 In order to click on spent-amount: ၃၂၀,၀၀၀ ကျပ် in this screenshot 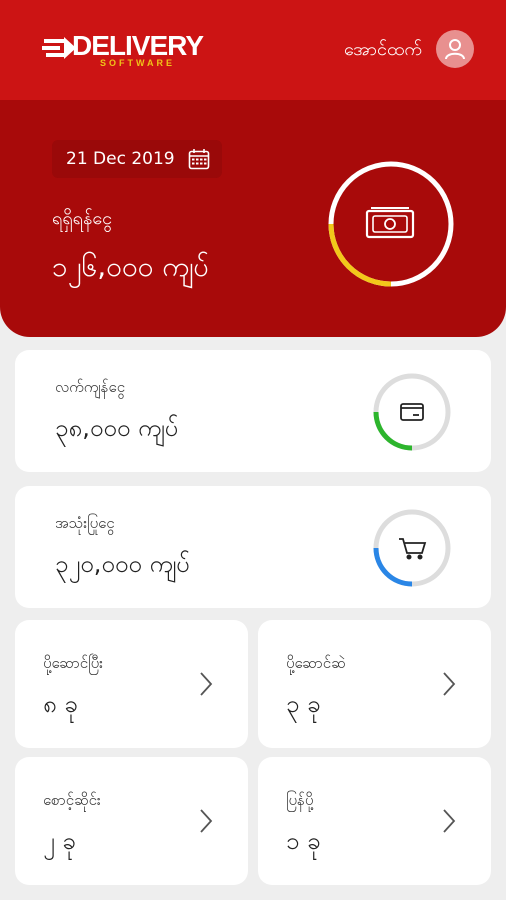, I will do `click(122, 564)`.